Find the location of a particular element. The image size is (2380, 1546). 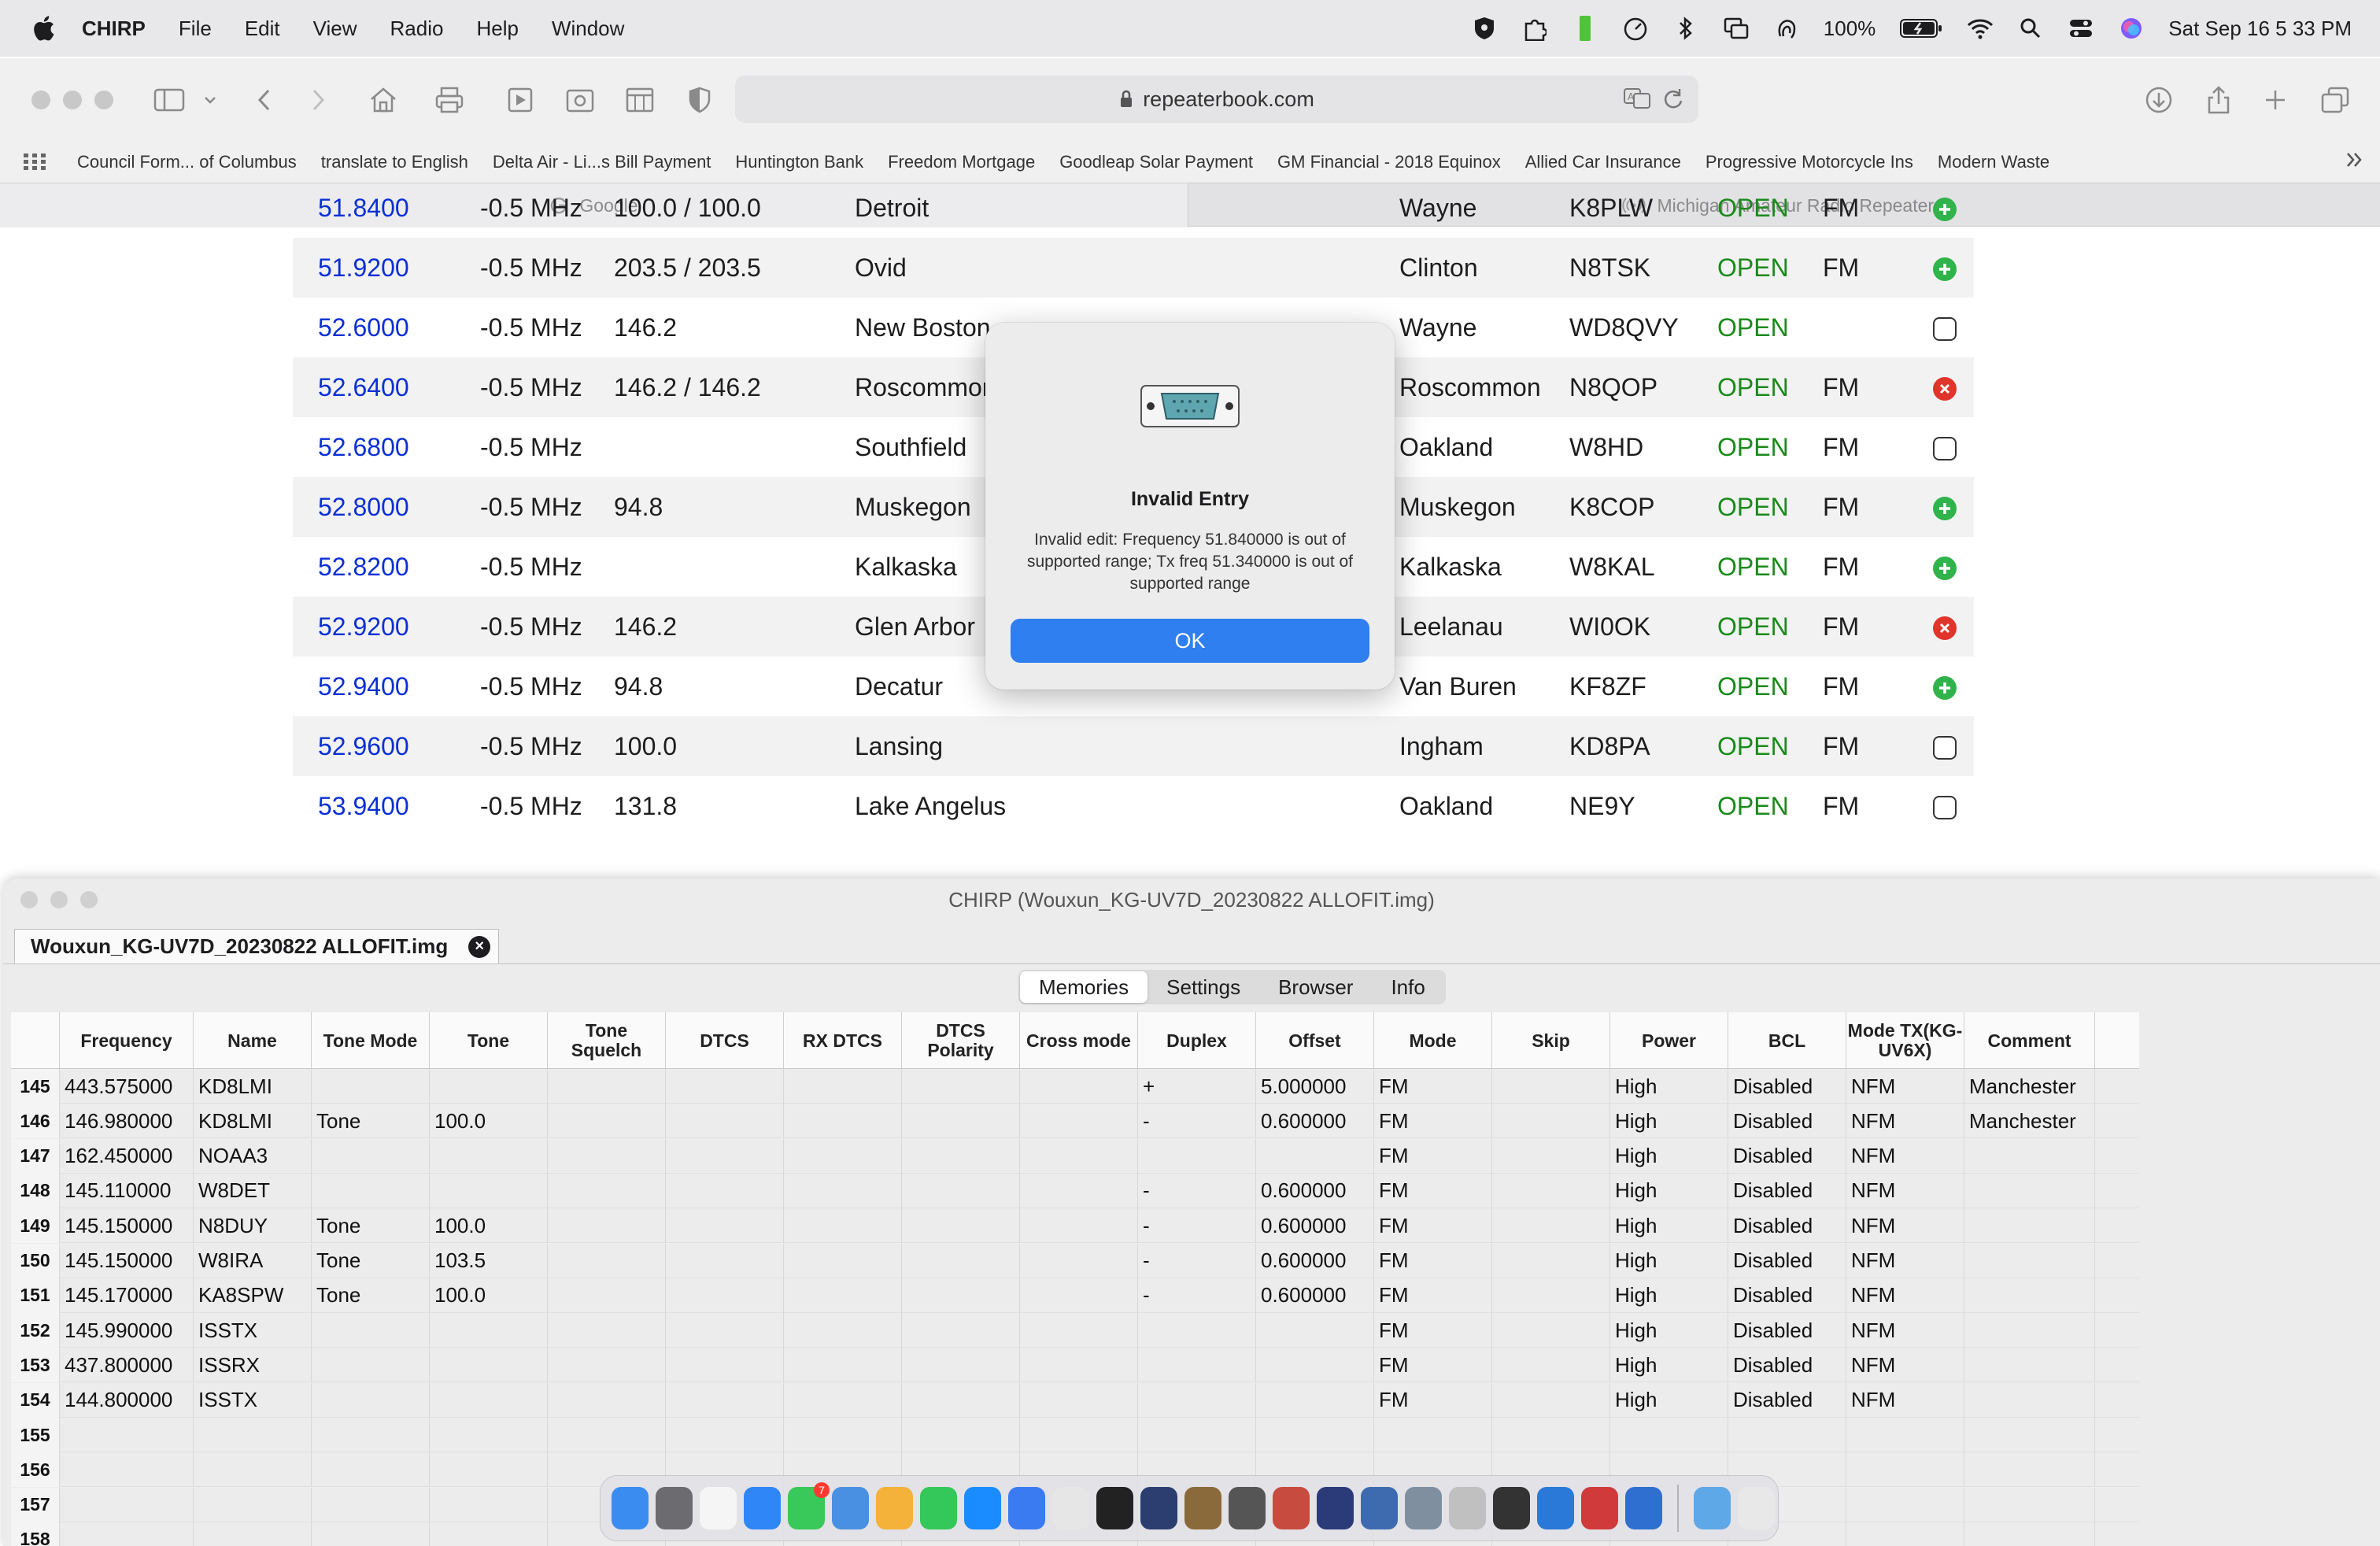

zoom-window-button is located at coordinates (103, 100).